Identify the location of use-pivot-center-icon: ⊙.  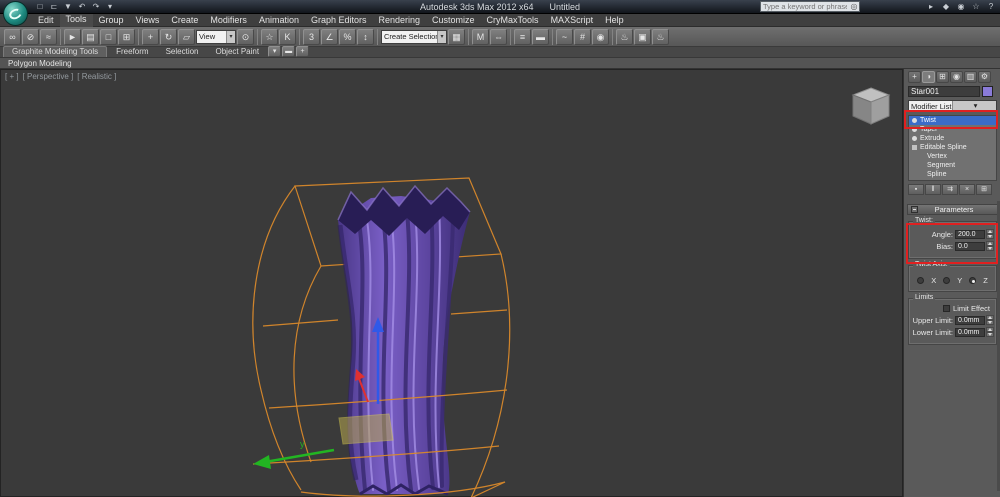
(245, 36).